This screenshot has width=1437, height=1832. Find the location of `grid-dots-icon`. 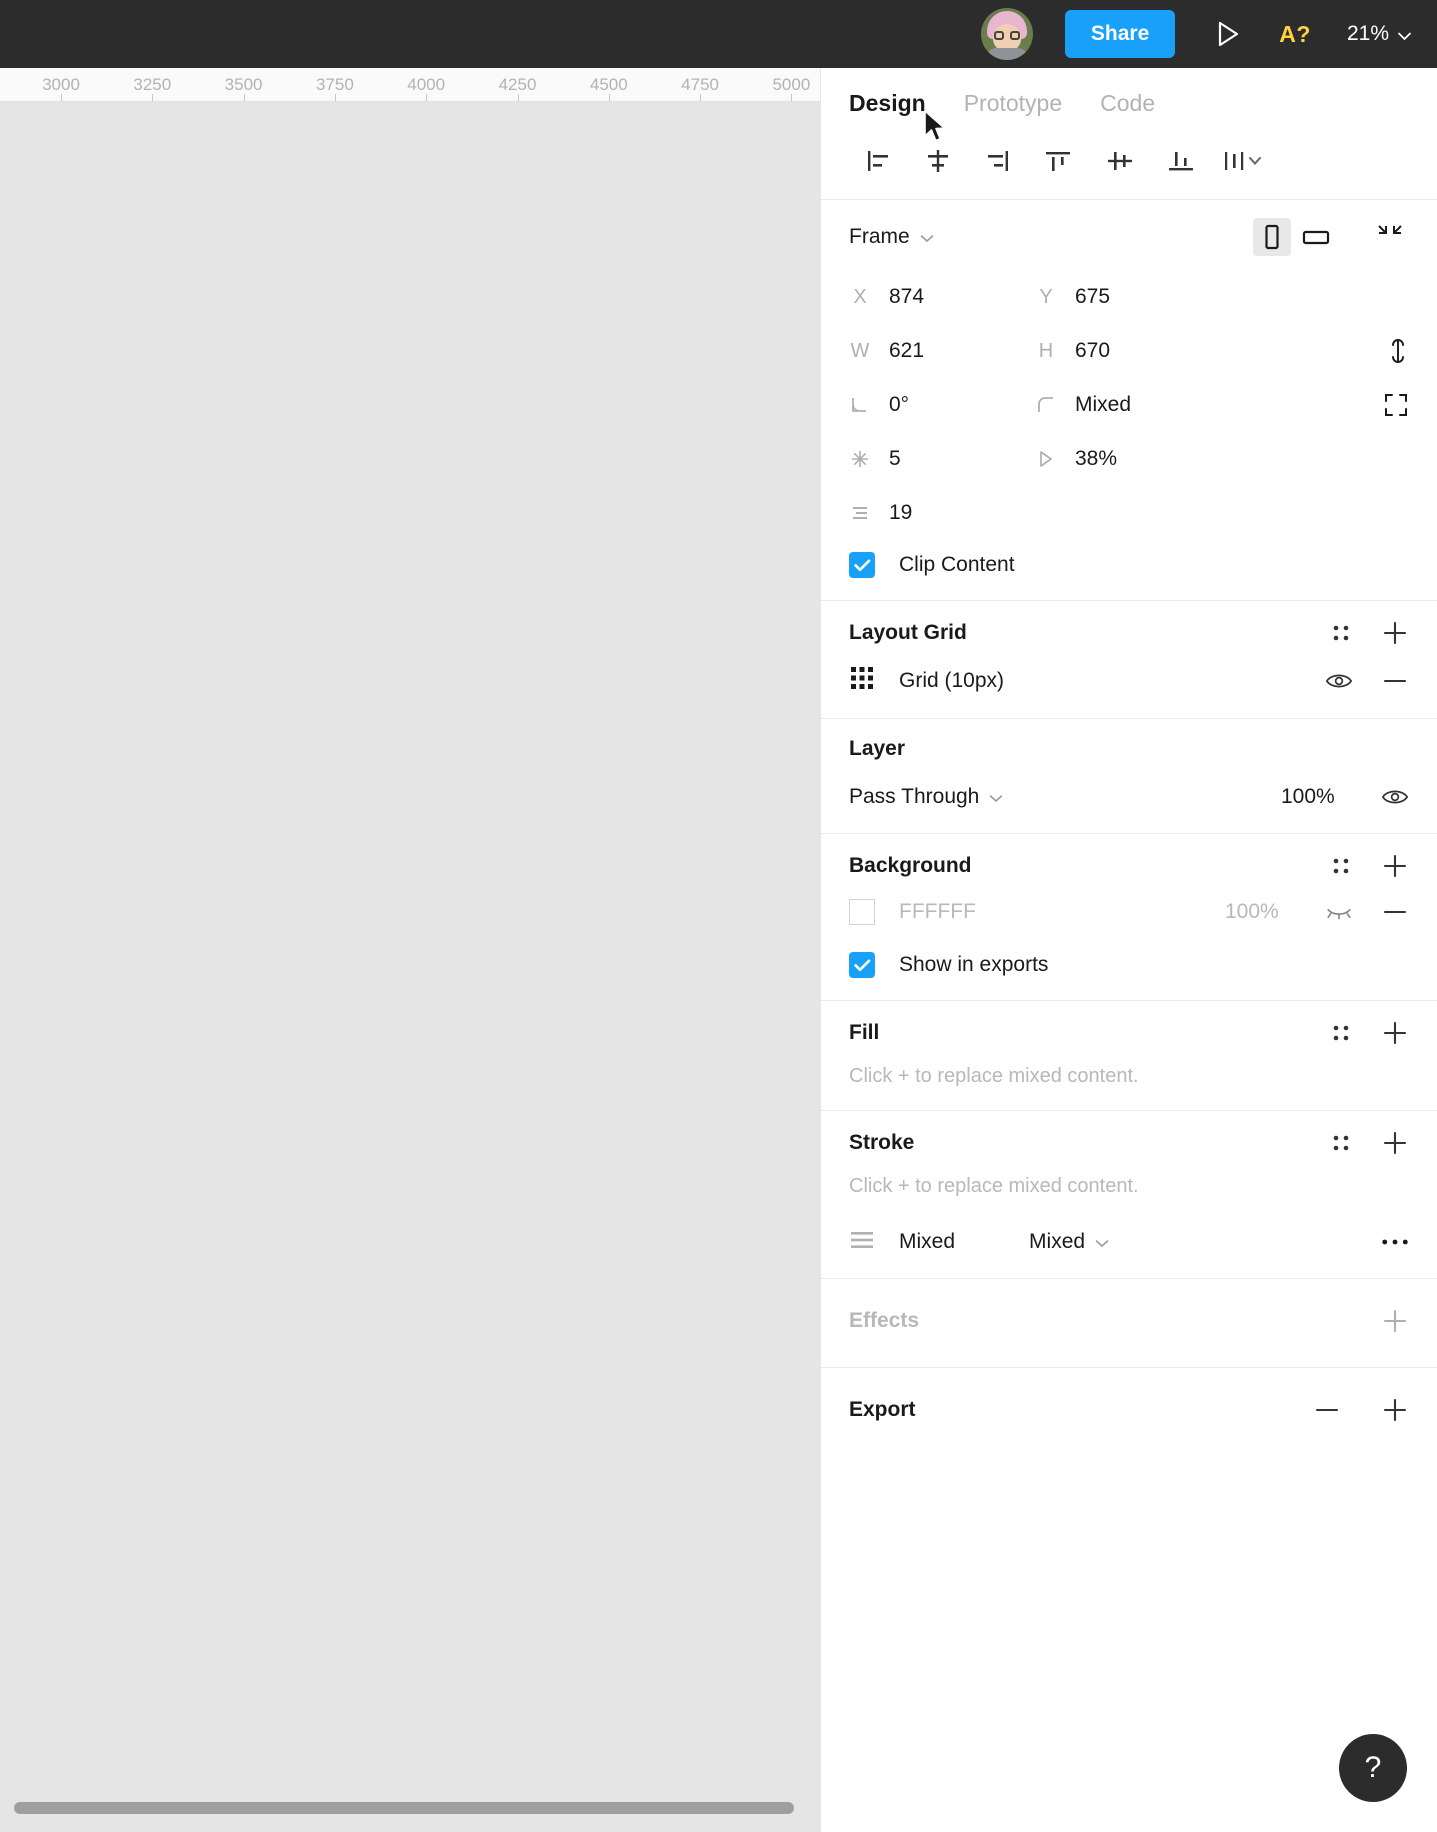

grid-dots-icon is located at coordinates (862, 680).